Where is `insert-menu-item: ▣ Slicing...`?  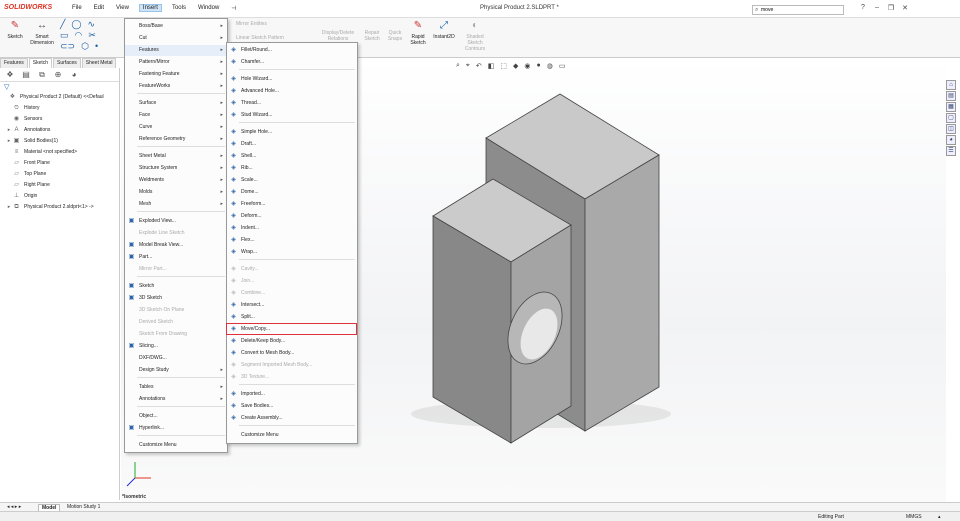 insert-menu-item: ▣ Slicing... is located at coordinates (176, 346).